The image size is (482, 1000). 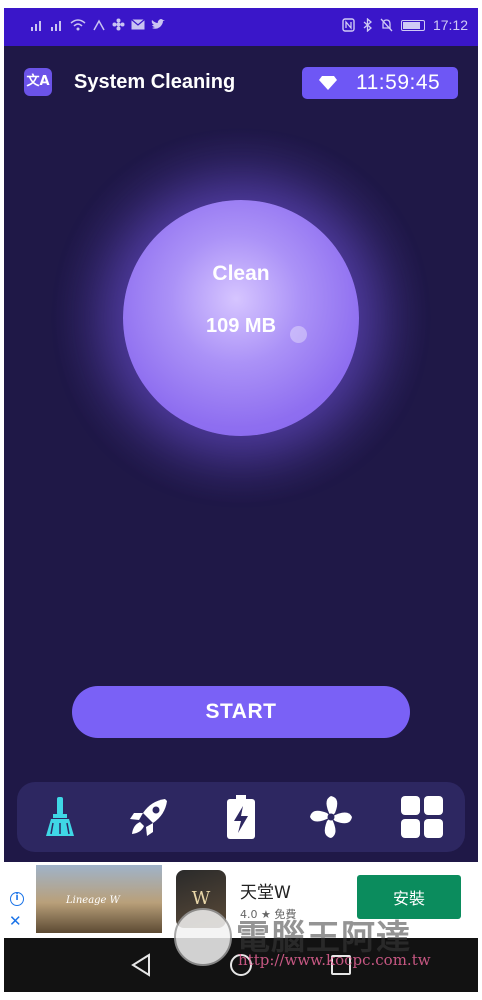 I want to click on nav-item-cooler, so click(x=331, y=817).